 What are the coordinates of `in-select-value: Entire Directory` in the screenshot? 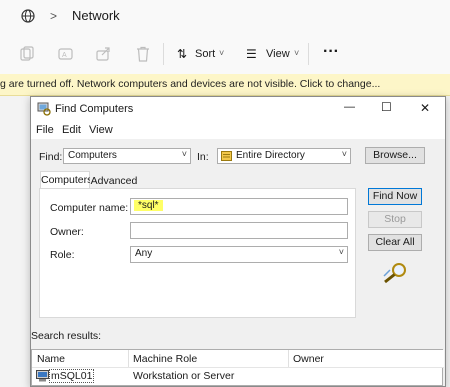 It's located at (270, 155).